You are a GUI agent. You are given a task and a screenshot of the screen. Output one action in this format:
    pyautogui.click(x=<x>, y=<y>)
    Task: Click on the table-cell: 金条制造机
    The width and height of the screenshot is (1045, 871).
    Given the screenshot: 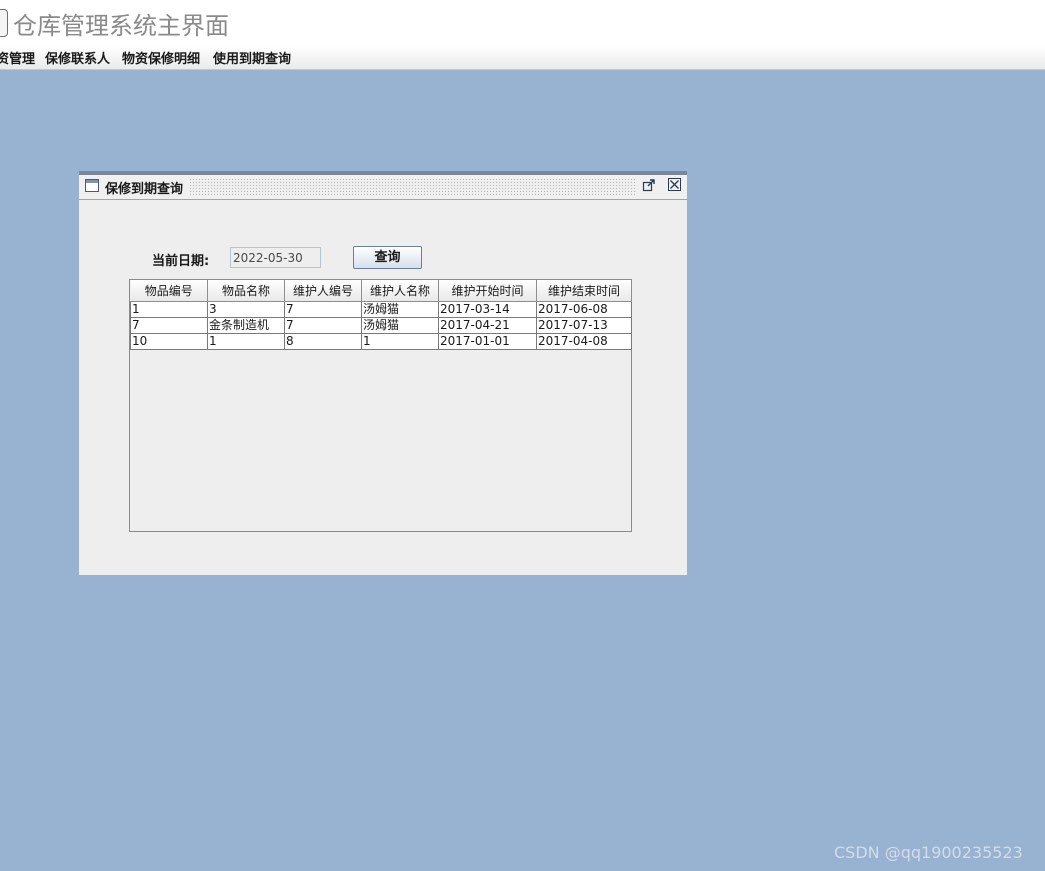 What is the action you would take?
    pyautogui.click(x=246, y=325)
    